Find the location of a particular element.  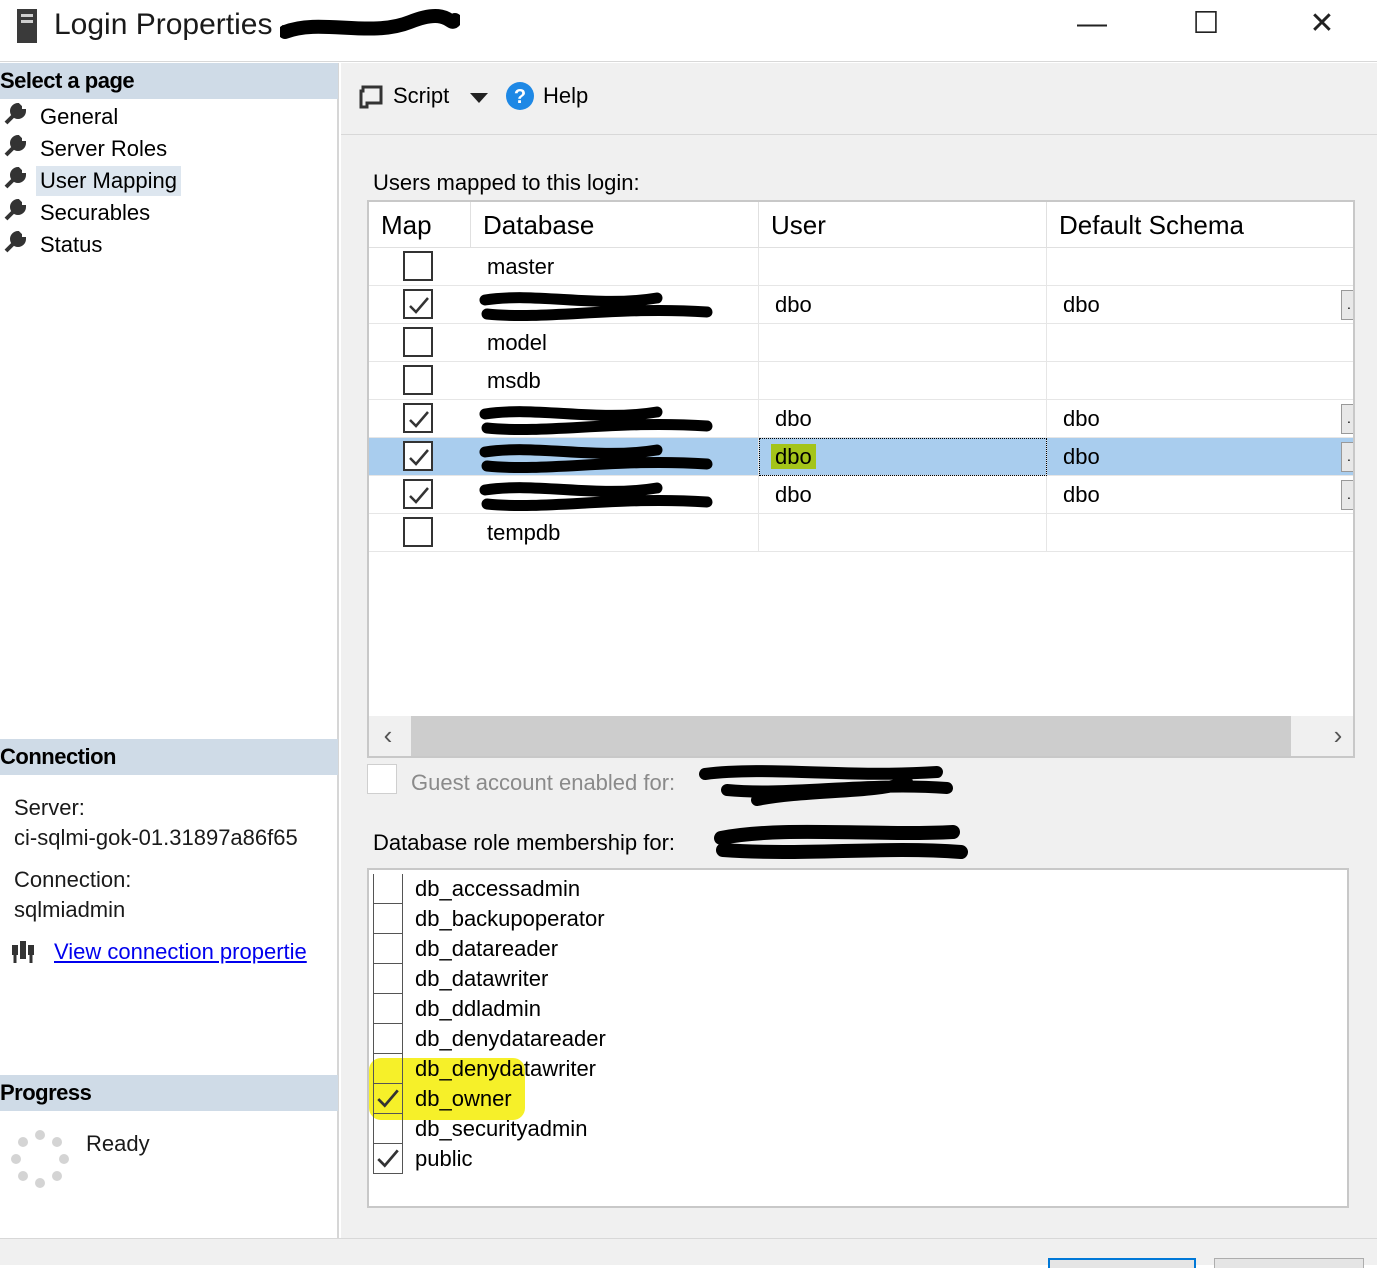

cancel-button is located at coordinates (1289, 1263).